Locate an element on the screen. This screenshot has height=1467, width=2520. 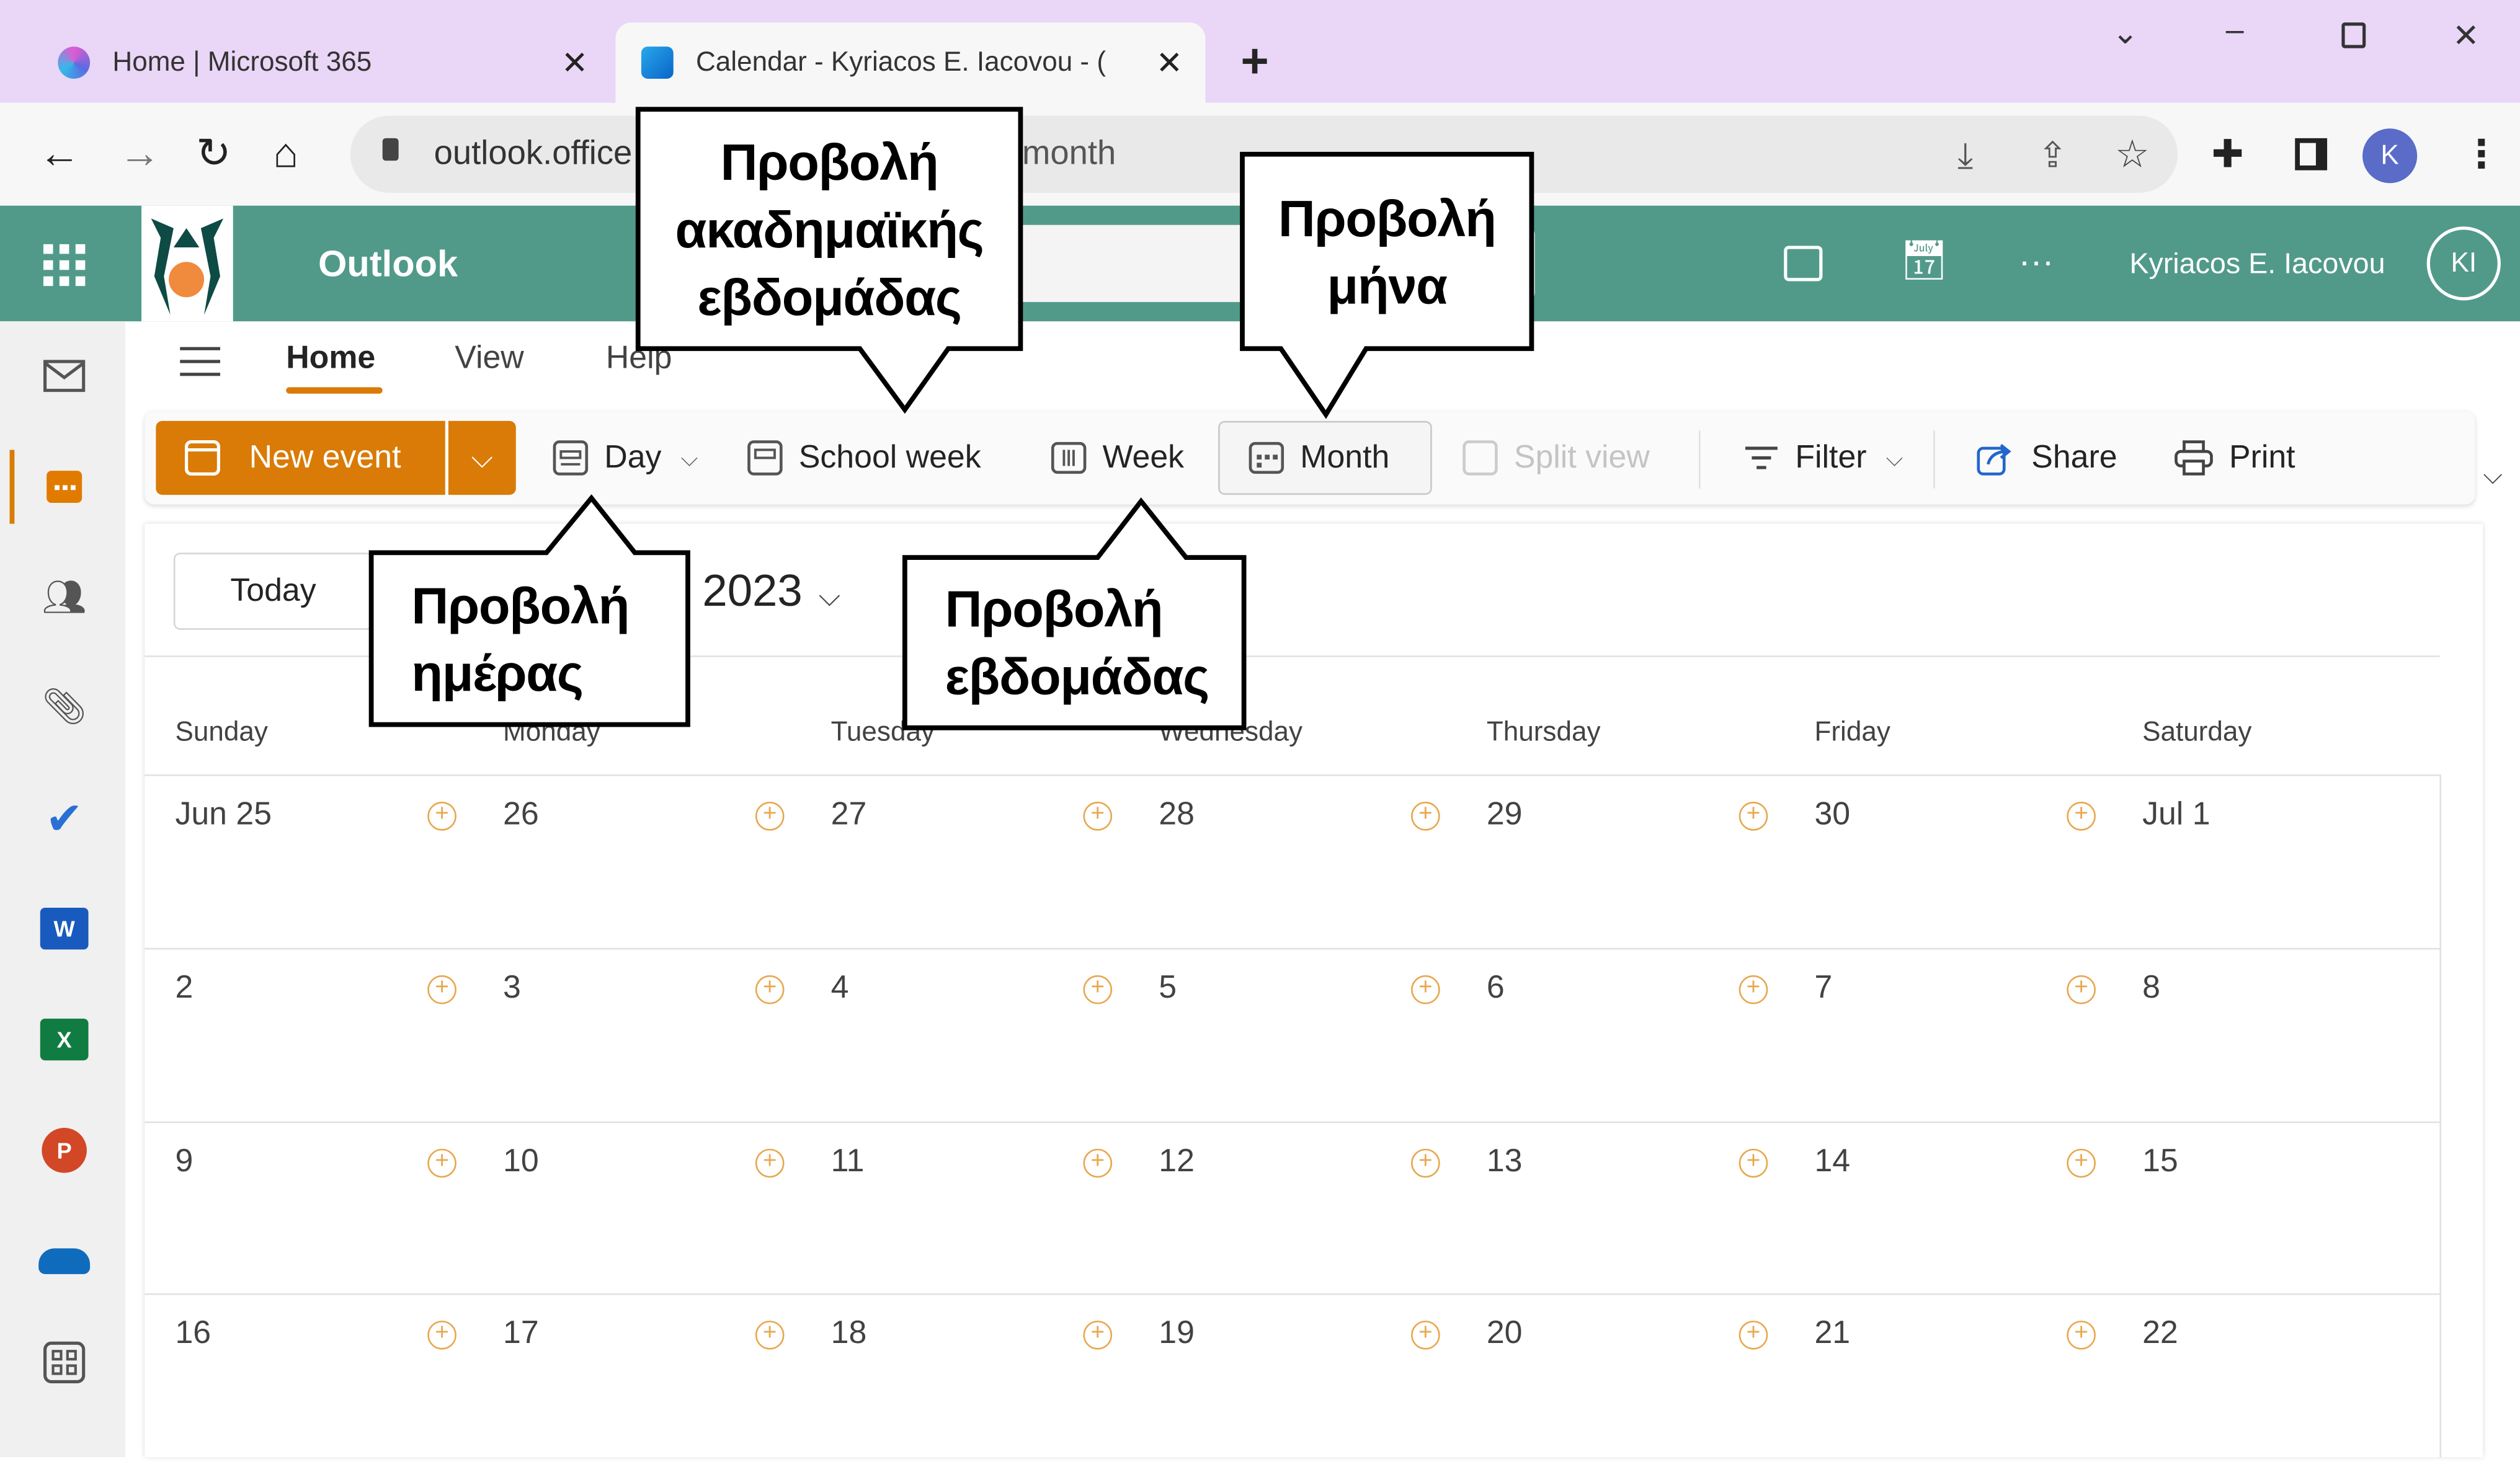
callout-school-week: Προβολή ακαδημαϊκής εβδομάδας is located at coordinates (829, 229).